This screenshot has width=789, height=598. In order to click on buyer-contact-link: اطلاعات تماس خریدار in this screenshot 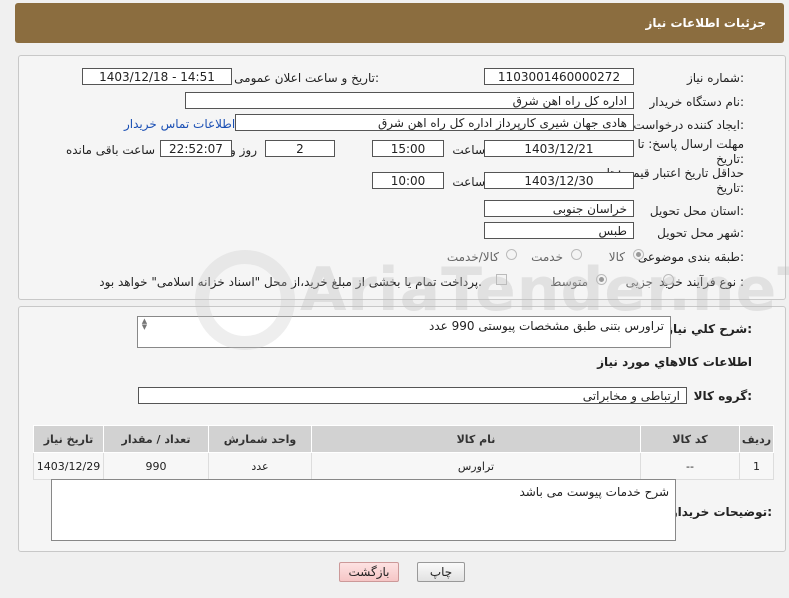, I will do `click(179, 124)`.